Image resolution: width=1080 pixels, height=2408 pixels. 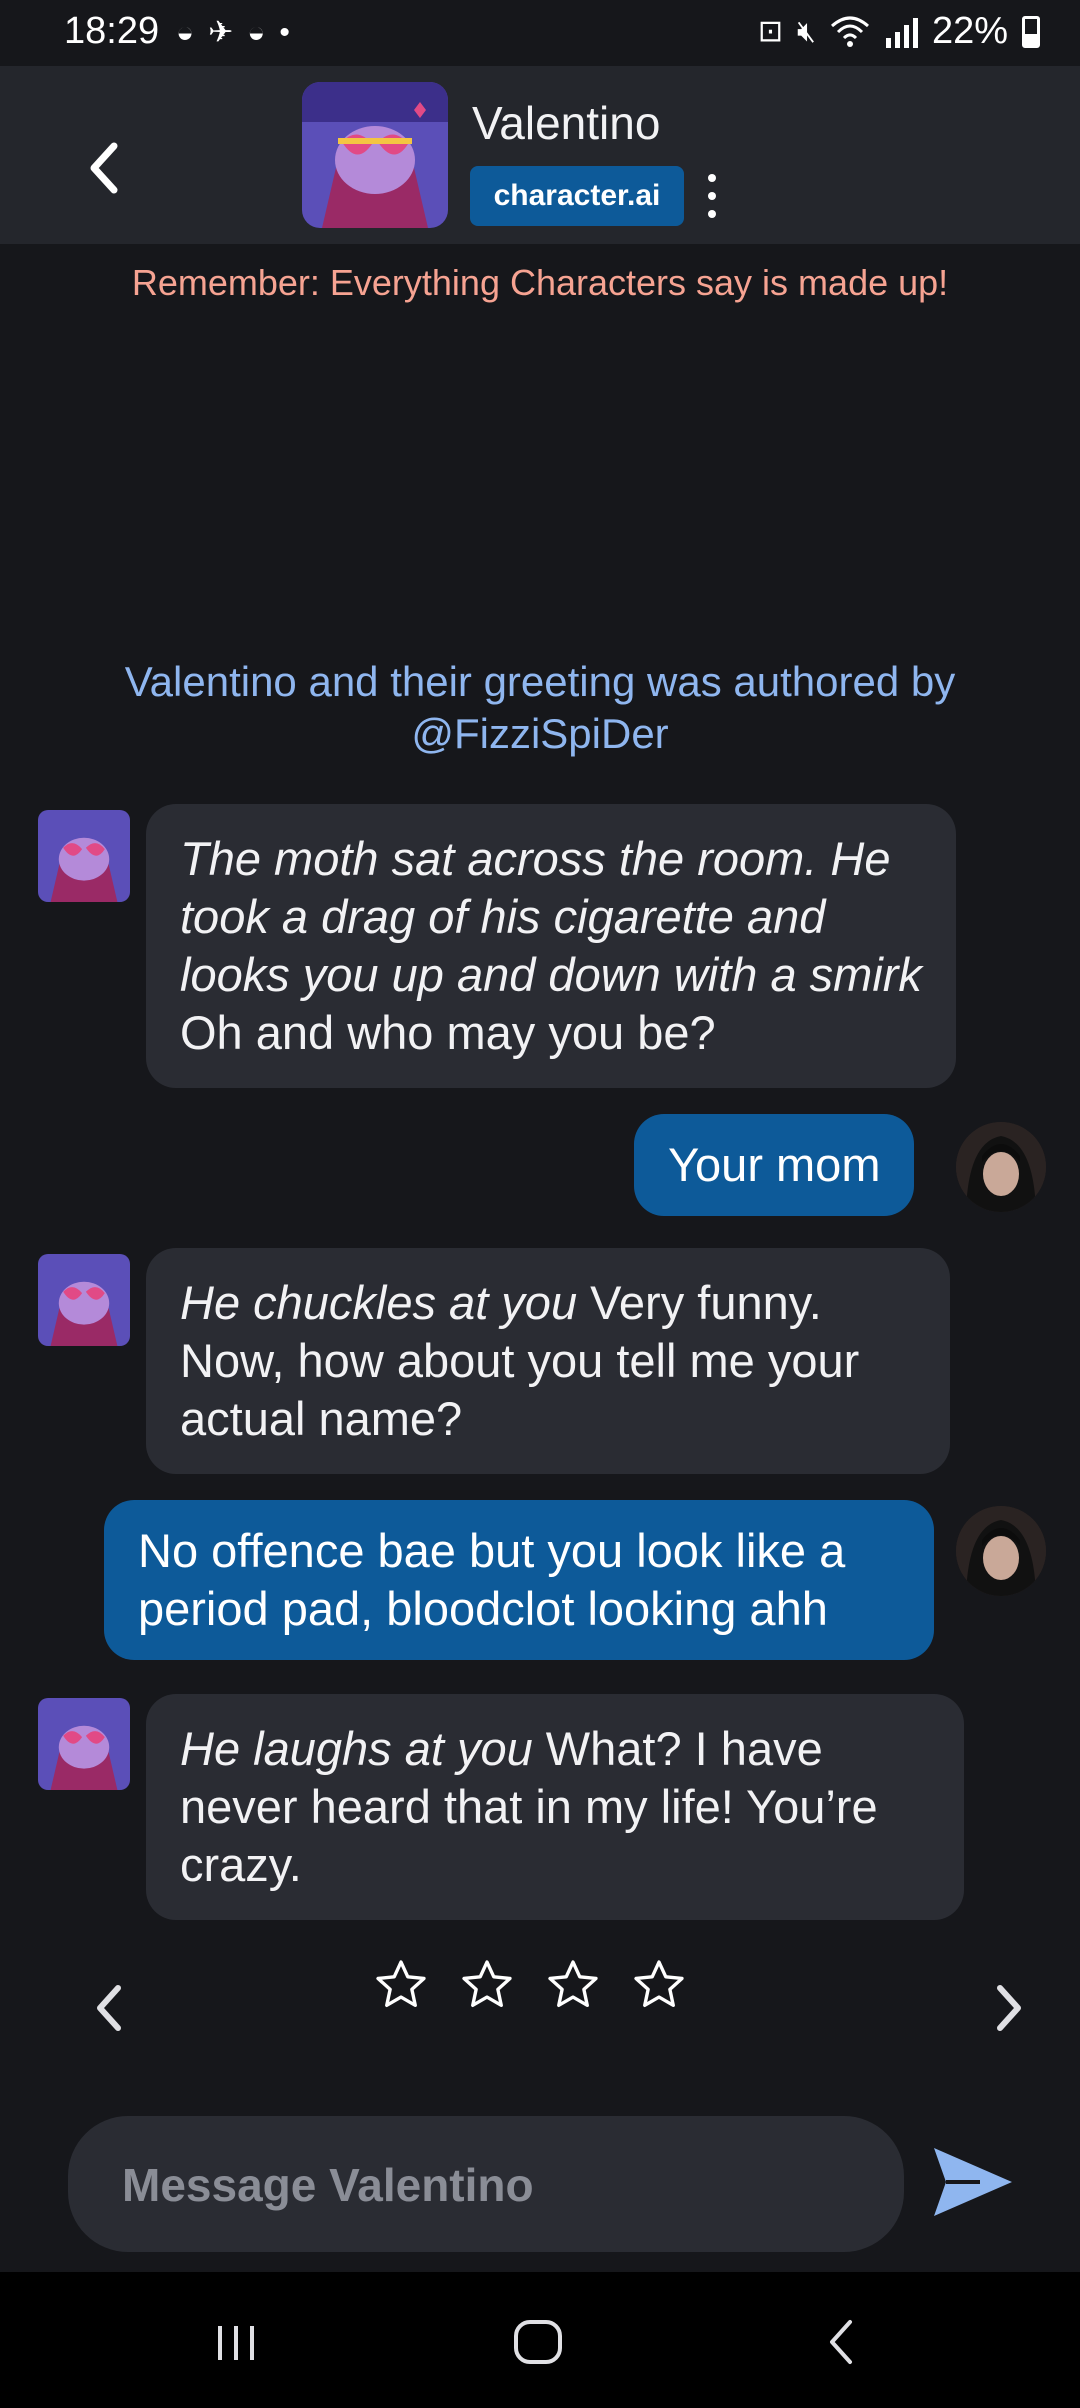 What do you see at coordinates (901, 32) in the screenshot?
I see `signal-icon` at bounding box center [901, 32].